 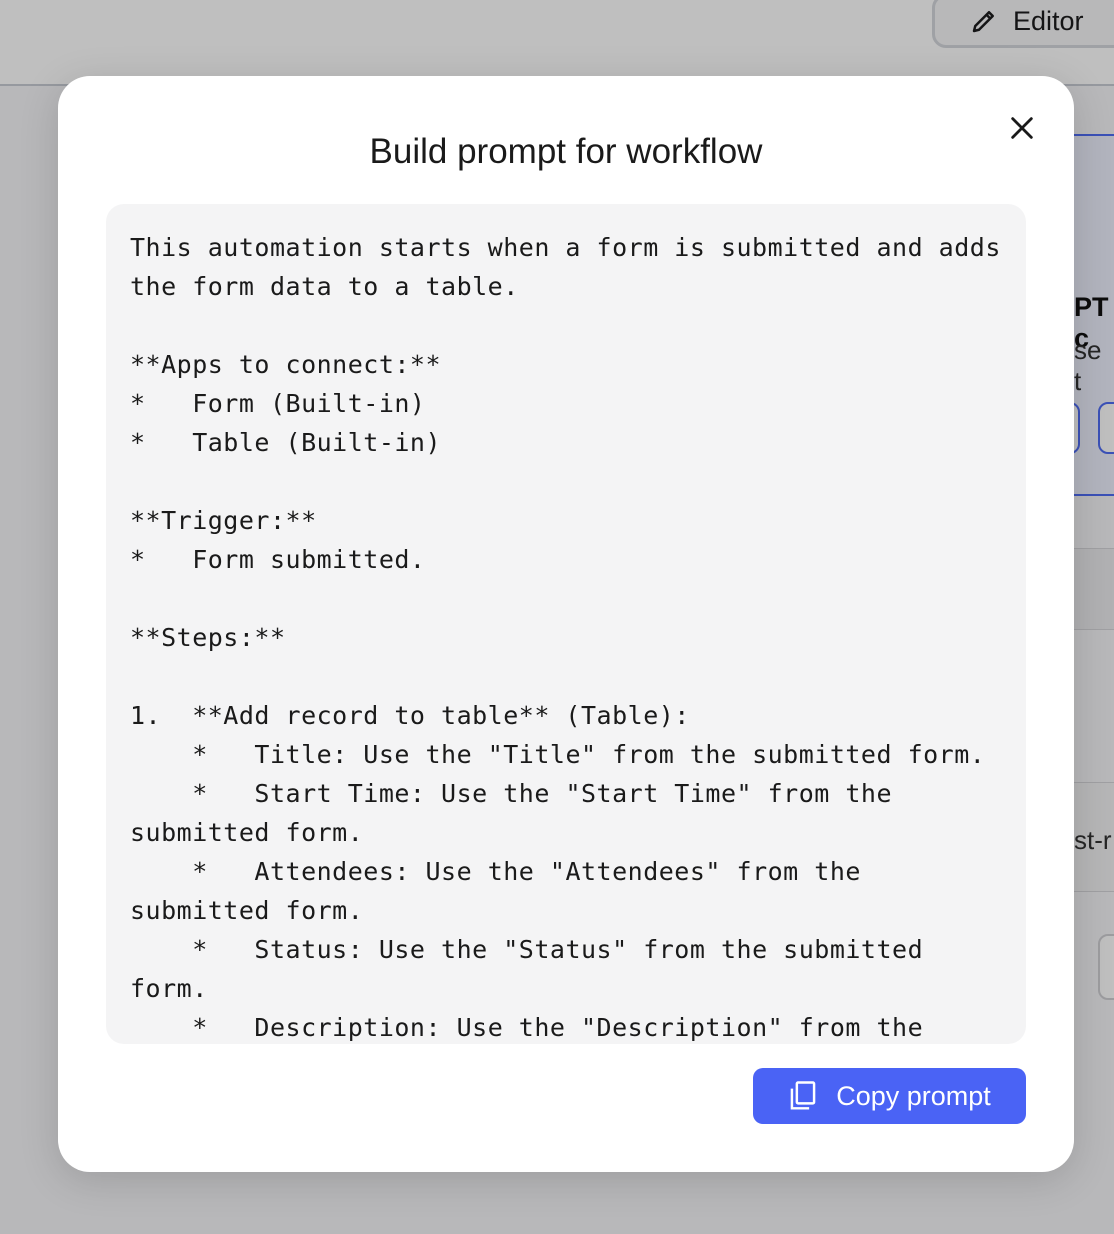 What do you see at coordinates (566, 151) in the screenshot?
I see `dialog-title: Build prompt for workflow` at bounding box center [566, 151].